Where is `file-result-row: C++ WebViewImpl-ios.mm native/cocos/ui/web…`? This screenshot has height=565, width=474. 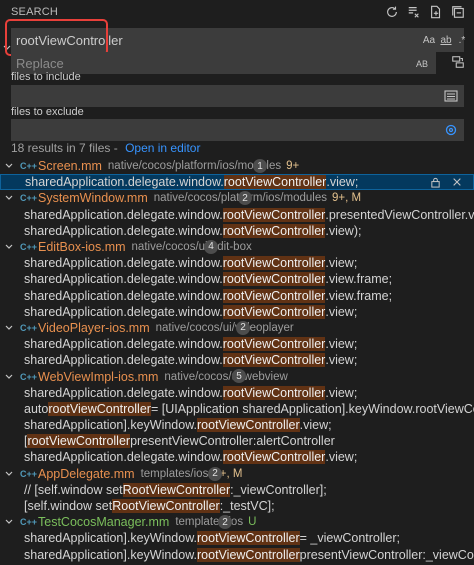 file-result-row: C++ WebViewImpl-ios.mm native/cocos/ui/web… is located at coordinates (237, 376).